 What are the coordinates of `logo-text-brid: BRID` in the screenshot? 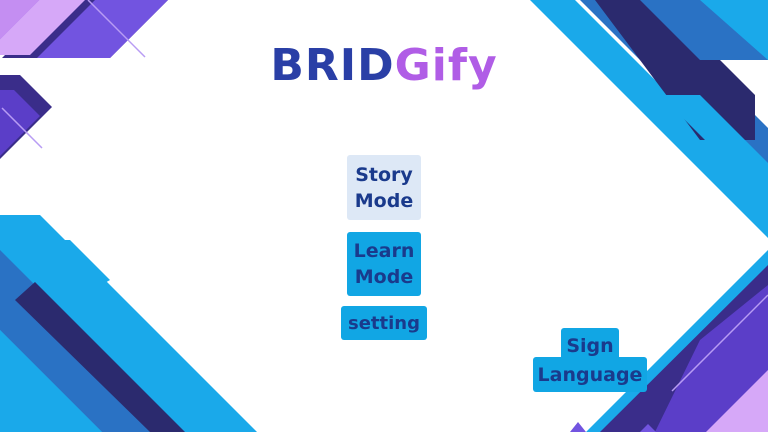 It's located at (332, 65).